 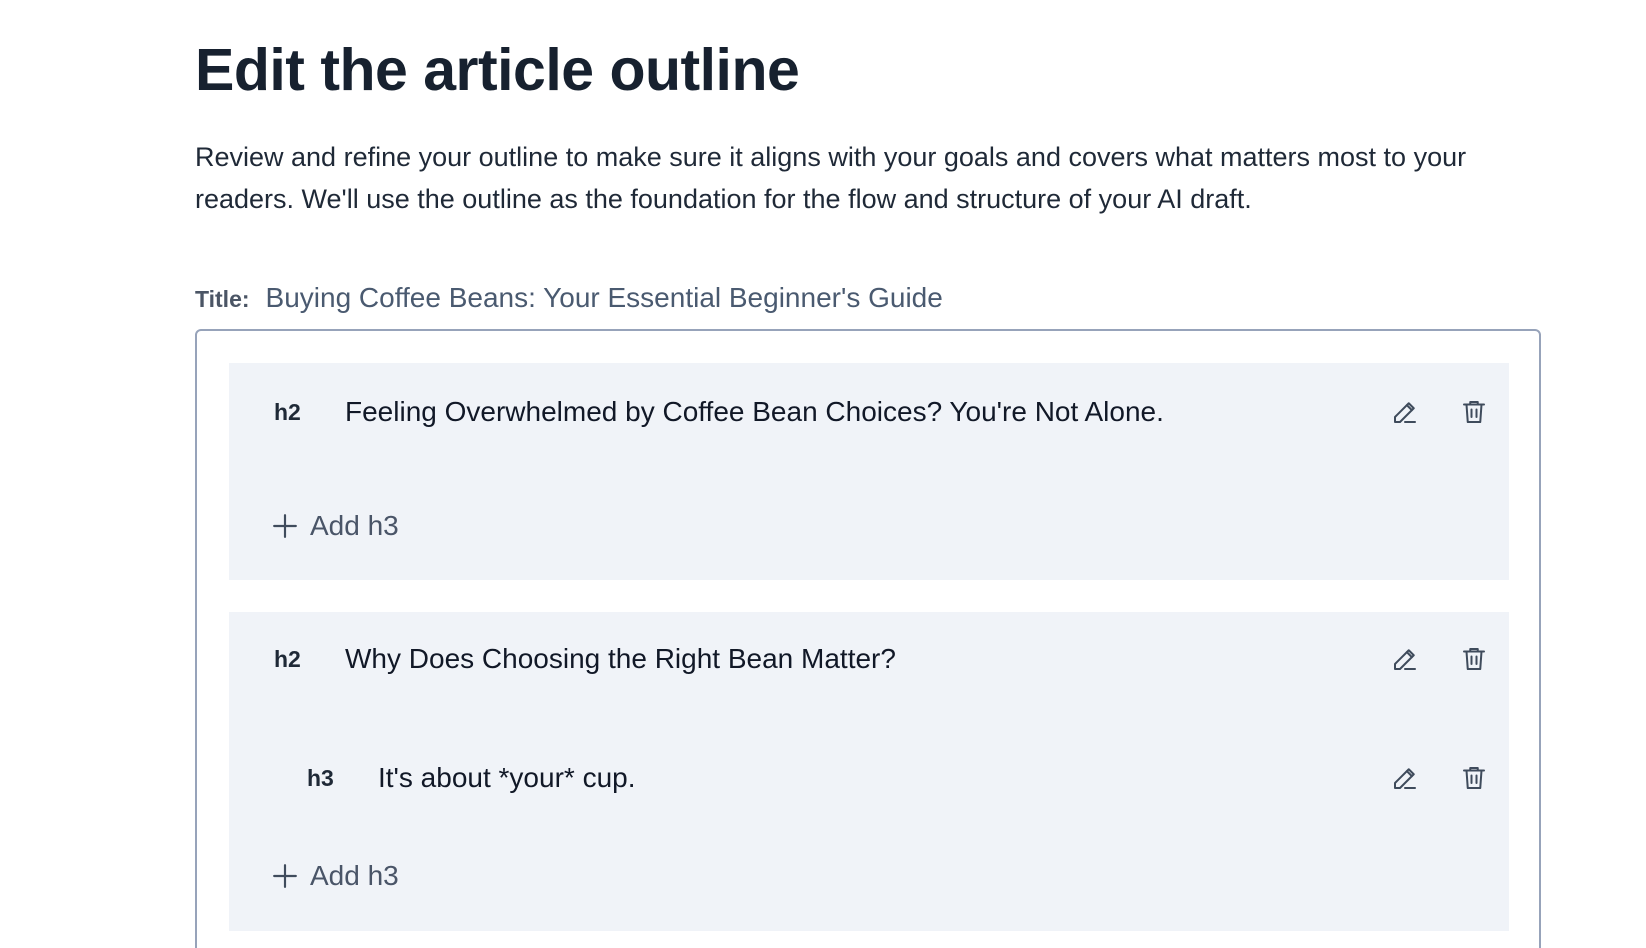 What do you see at coordinates (497, 70) in the screenshot?
I see `page-title: Edit the article outline` at bounding box center [497, 70].